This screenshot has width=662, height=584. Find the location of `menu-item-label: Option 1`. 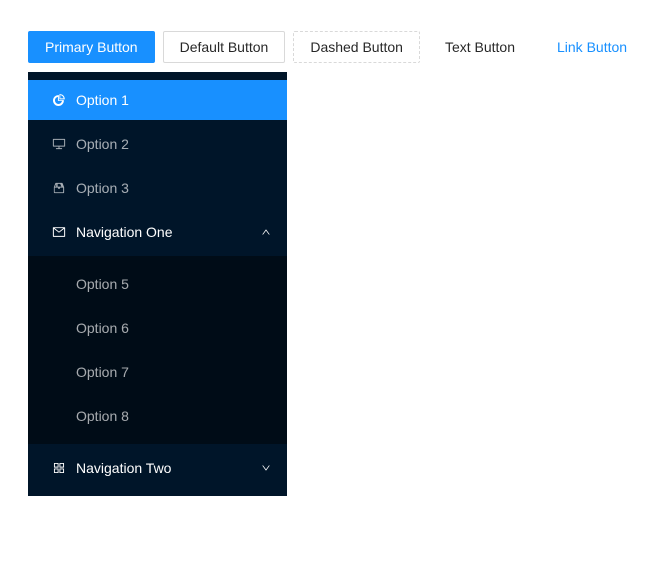

menu-item-label: Option 1 is located at coordinates (102, 100).